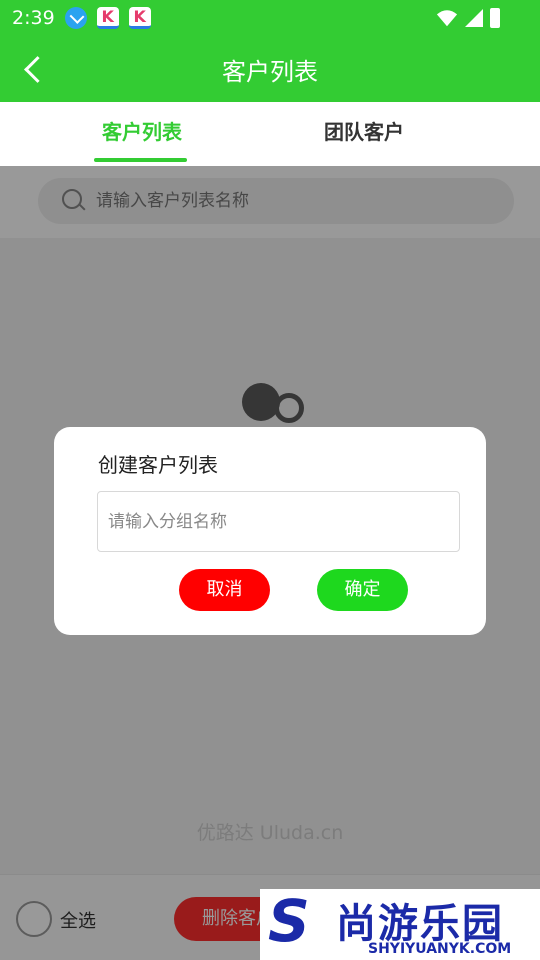 The height and width of the screenshot is (960, 540). Describe the element at coordinates (158, 465) in the screenshot. I see `dialog-title: 创建客户列表` at that location.